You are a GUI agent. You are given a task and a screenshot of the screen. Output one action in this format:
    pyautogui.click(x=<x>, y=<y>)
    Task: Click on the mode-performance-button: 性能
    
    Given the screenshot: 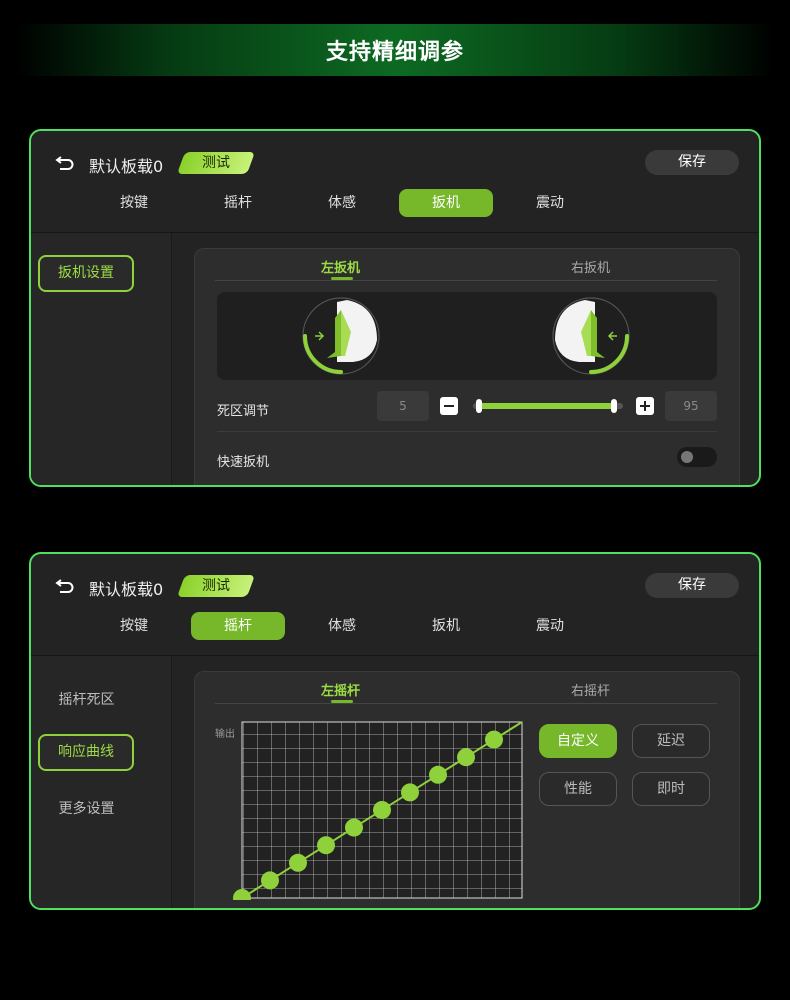 What is the action you would take?
    pyautogui.click(x=578, y=789)
    